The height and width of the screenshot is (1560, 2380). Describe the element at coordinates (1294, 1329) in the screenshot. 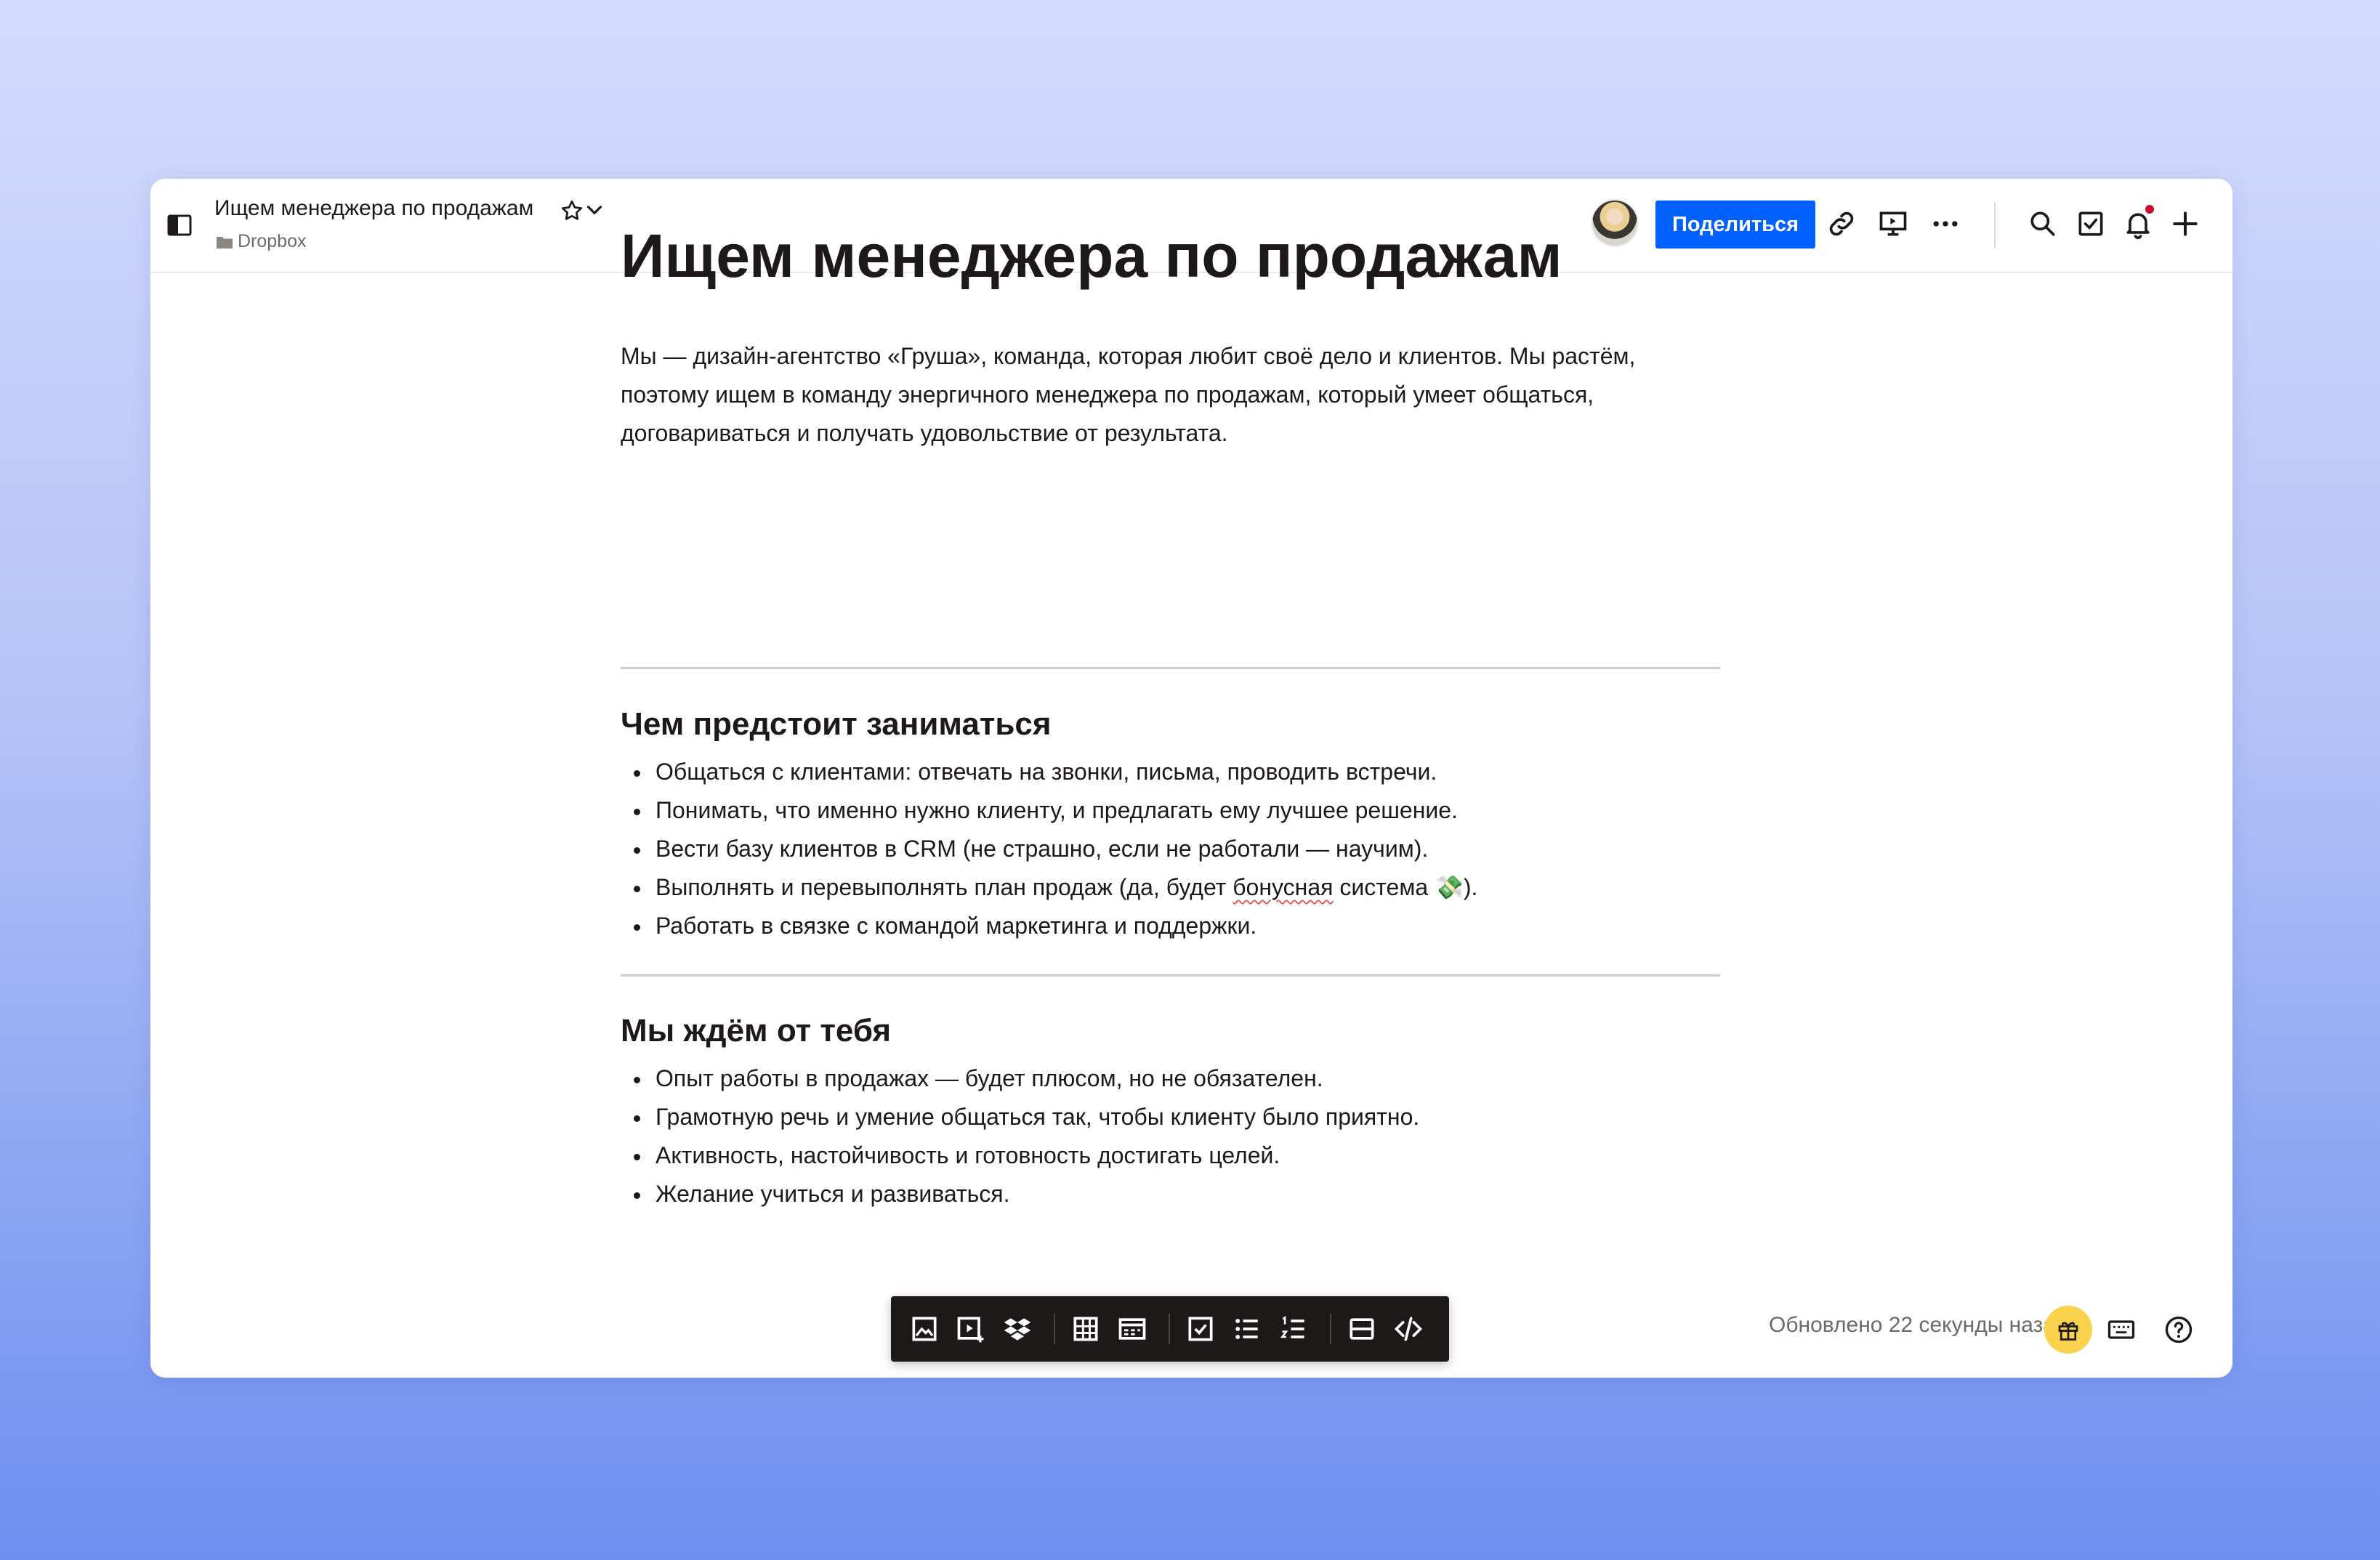

I see `numbered-list-icon` at that location.